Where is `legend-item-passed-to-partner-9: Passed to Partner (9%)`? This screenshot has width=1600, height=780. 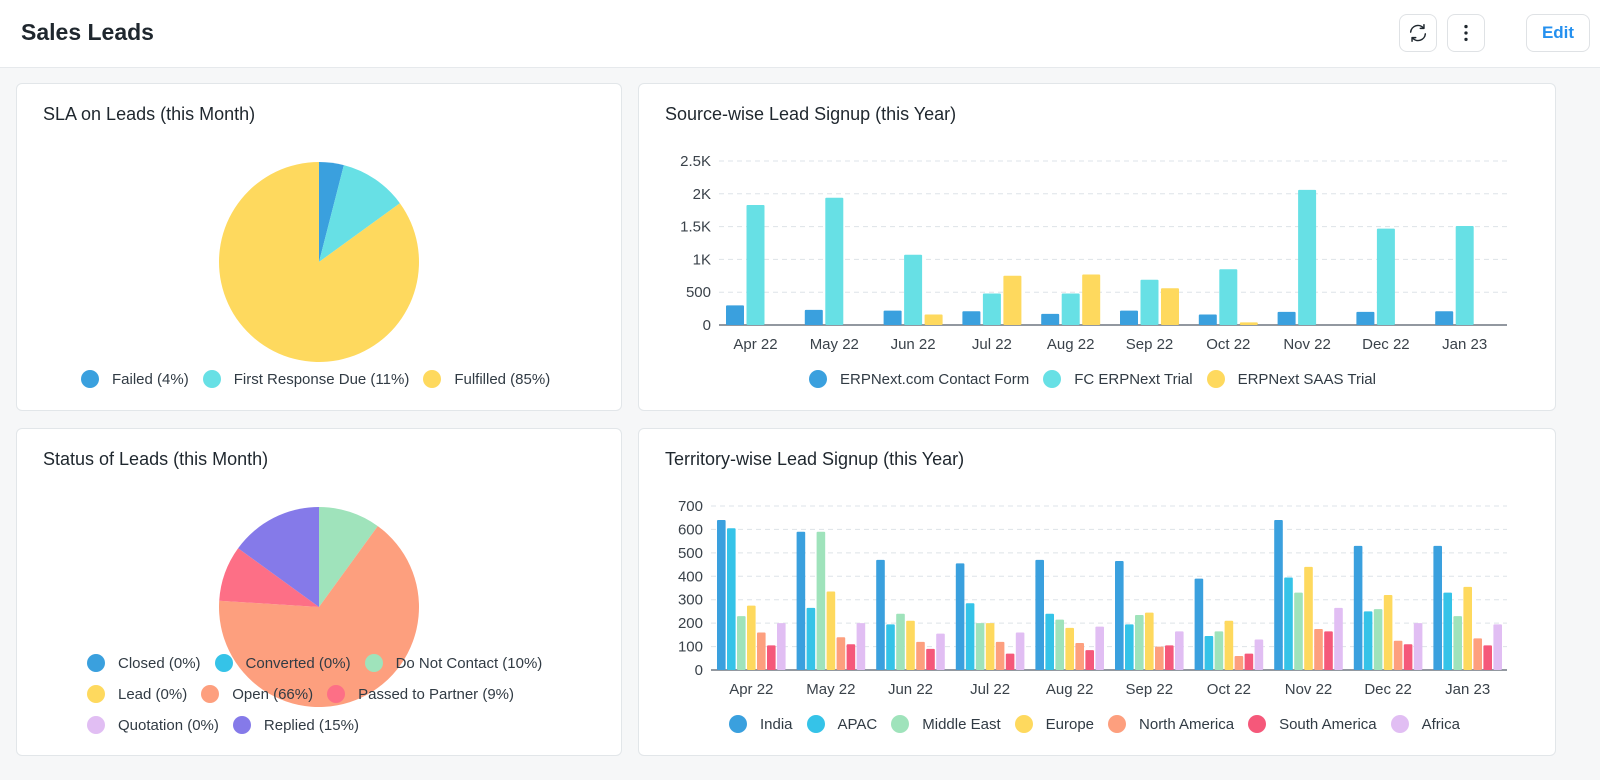 legend-item-passed-to-partner-9: Passed to Partner (9%) is located at coordinates (420, 694).